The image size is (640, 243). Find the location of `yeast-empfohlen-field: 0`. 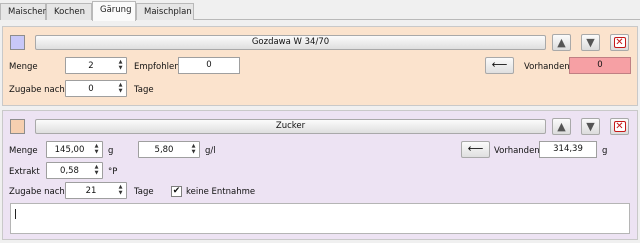

yeast-empfohlen-field: 0 is located at coordinates (209, 65).